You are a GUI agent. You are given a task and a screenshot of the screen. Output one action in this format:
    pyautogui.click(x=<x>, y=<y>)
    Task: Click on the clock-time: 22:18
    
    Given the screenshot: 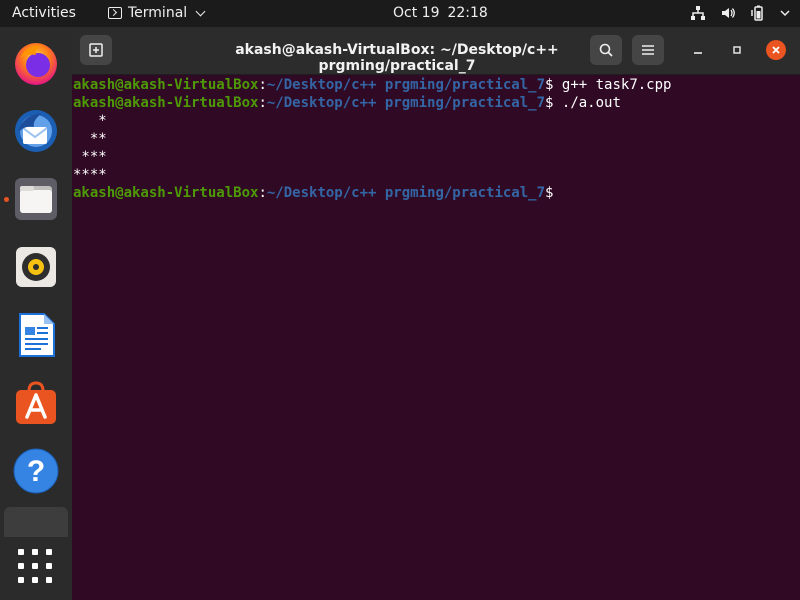 What is the action you would take?
    pyautogui.click(x=467, y=13)
    